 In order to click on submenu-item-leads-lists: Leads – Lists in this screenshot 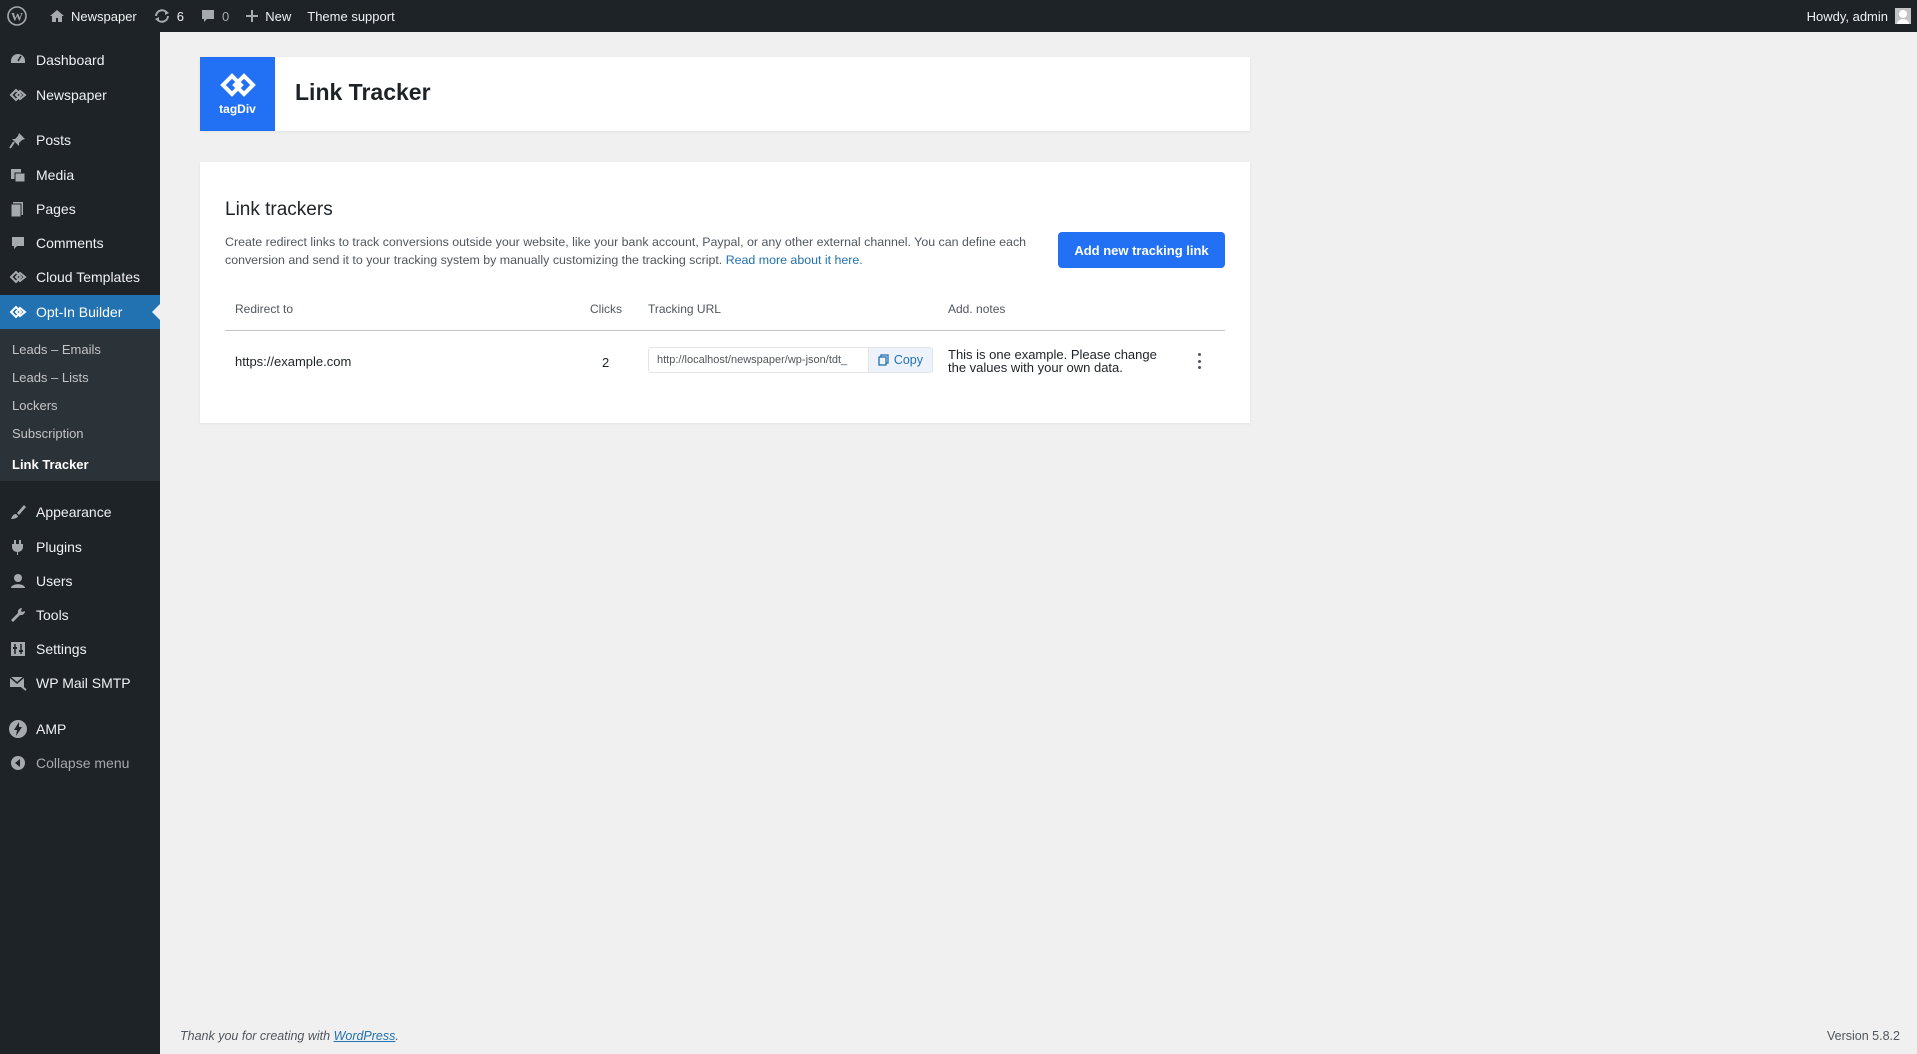, I will do `click(50, 378)`.